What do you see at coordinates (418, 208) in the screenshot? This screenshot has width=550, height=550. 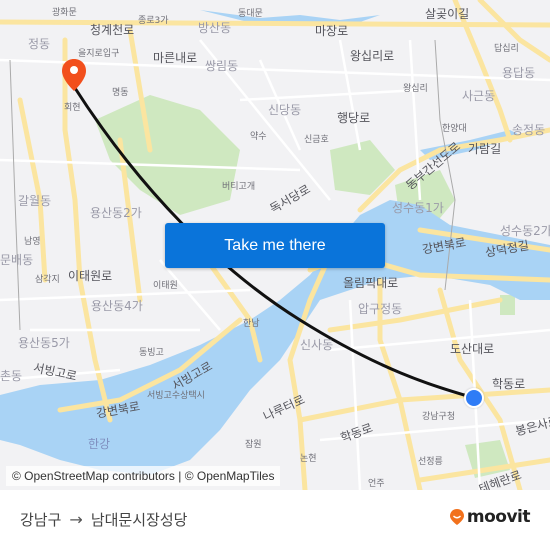 I see `map-label: 성수동1가` at bounding box center [418, 208].